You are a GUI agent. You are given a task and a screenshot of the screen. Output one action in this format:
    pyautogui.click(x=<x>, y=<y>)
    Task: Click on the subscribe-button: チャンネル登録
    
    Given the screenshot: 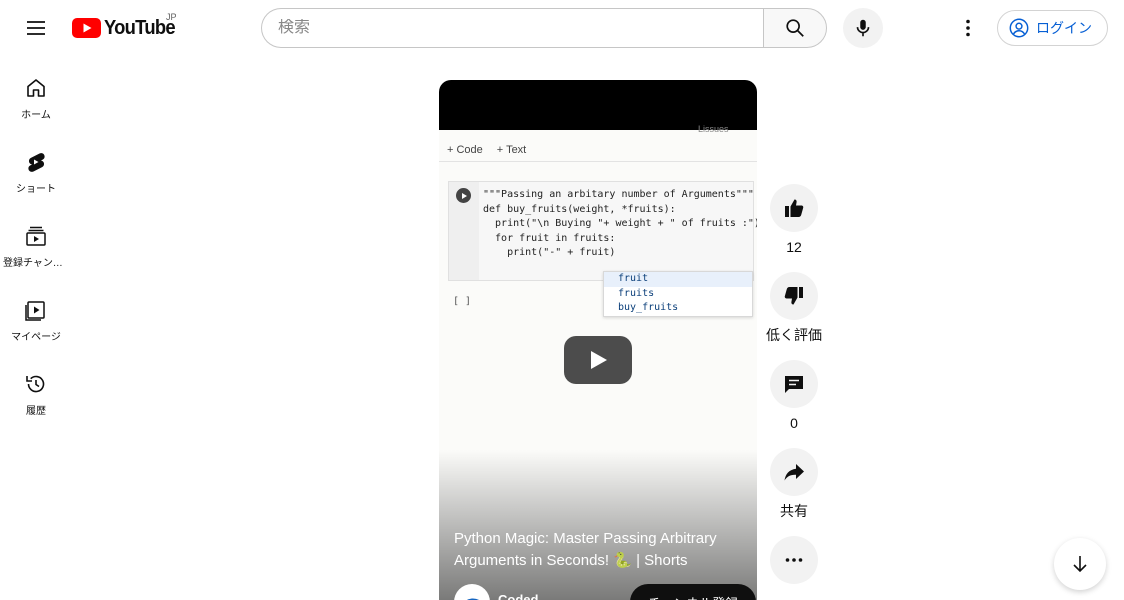 What is the action you would take?
    pyautogui.click(x=693, y=592)
    